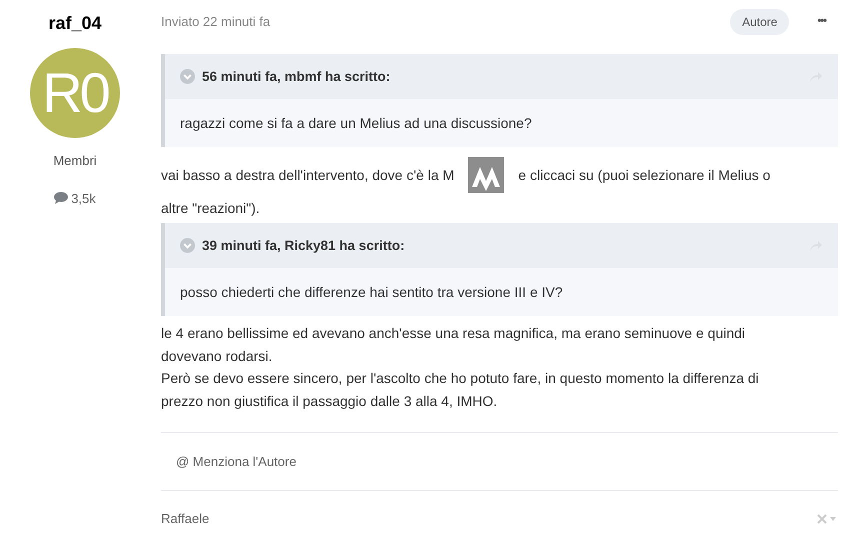  Describe the element at coordinates (75, 23) in the screenshot. I see `author-name: raf_04` at that location.